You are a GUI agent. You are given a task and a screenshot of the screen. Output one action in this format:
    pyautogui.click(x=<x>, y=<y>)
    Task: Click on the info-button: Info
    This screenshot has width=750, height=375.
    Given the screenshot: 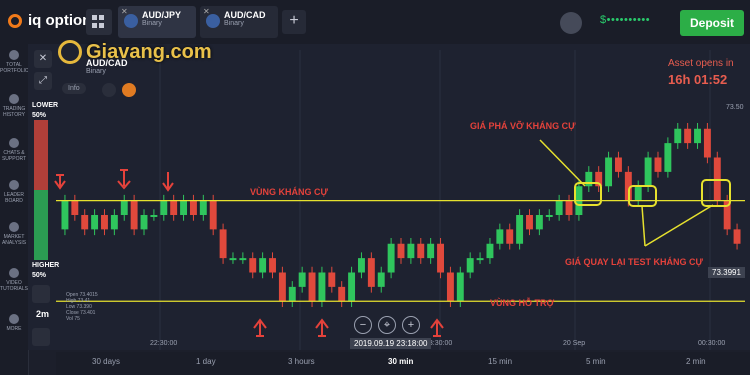 What is the action you would take?
    pyautogui.click(x=74, y=88)
    